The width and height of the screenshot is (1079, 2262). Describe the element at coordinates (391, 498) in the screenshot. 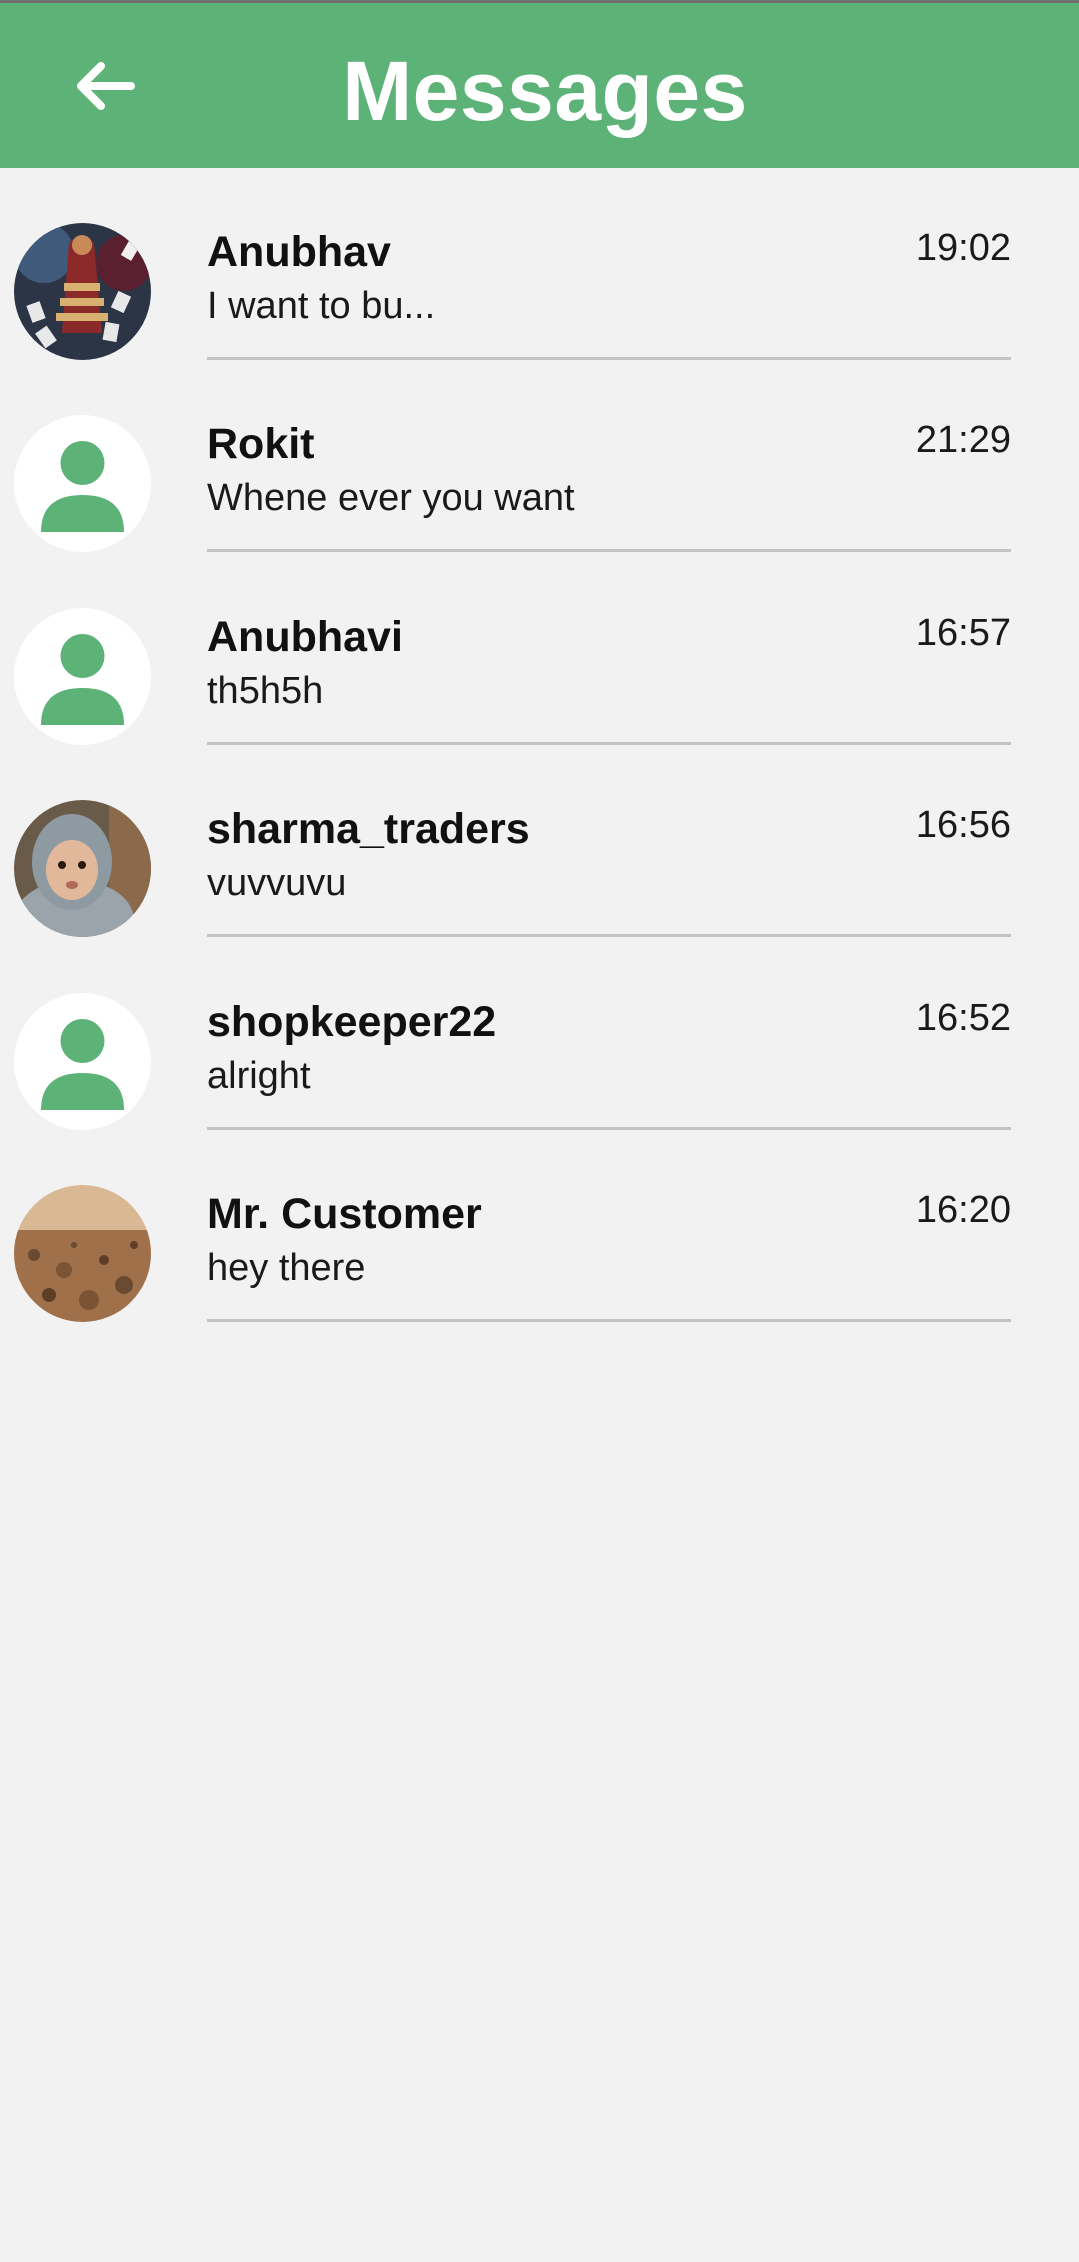

I see `message-preview: Whene ever you want` at that location.